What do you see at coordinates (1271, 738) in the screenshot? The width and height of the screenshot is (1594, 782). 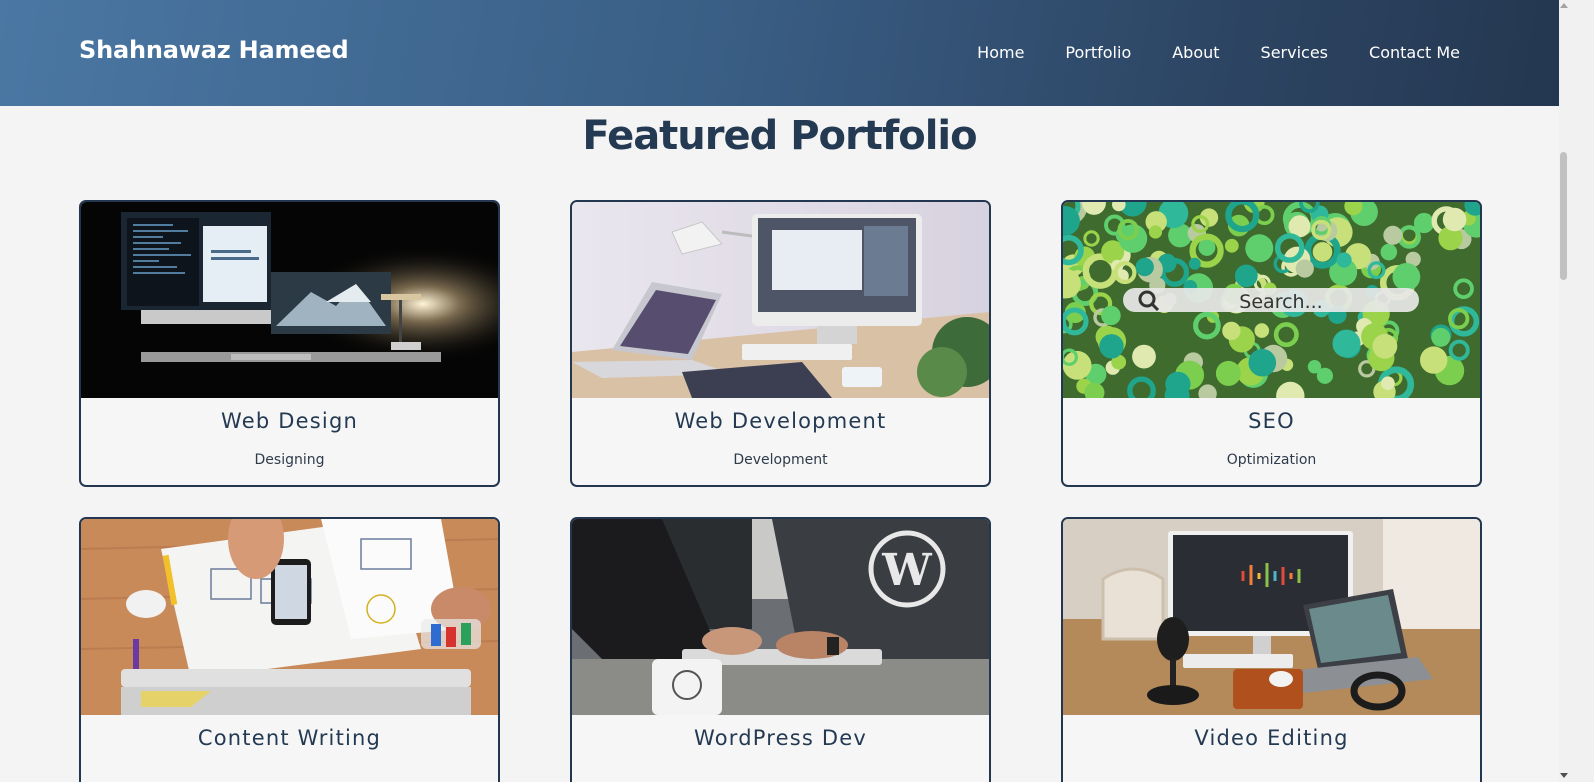 I see `card-title: Video Editing` at bounding box center [1271, 738].